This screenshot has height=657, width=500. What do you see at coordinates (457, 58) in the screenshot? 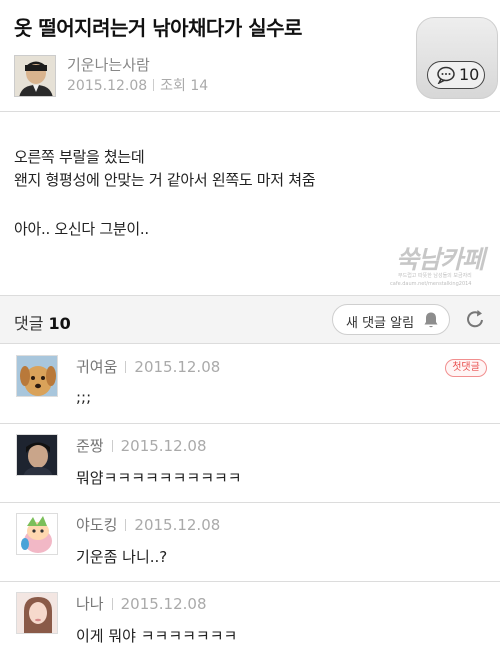
I see `comment-count-button: 10` at bounding box center [457, 58].